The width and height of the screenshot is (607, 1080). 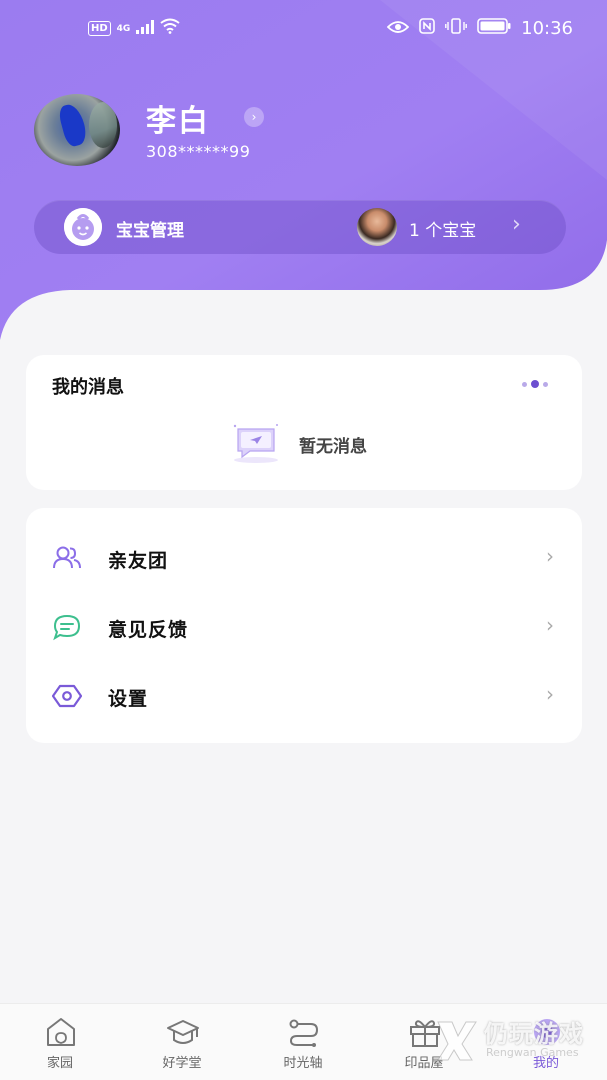 I want to click on messages-title: 我的消息, so click(x=88, y=387).